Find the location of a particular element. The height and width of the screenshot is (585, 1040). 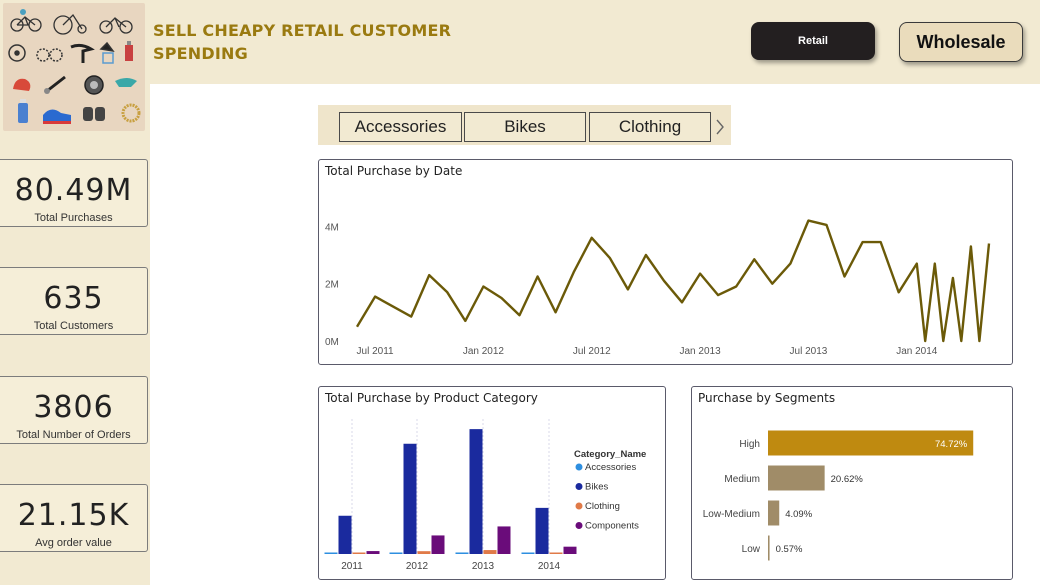

kpi-card-avg-order-value: 21.15K Avg order value is located at coordinates (74, 518).